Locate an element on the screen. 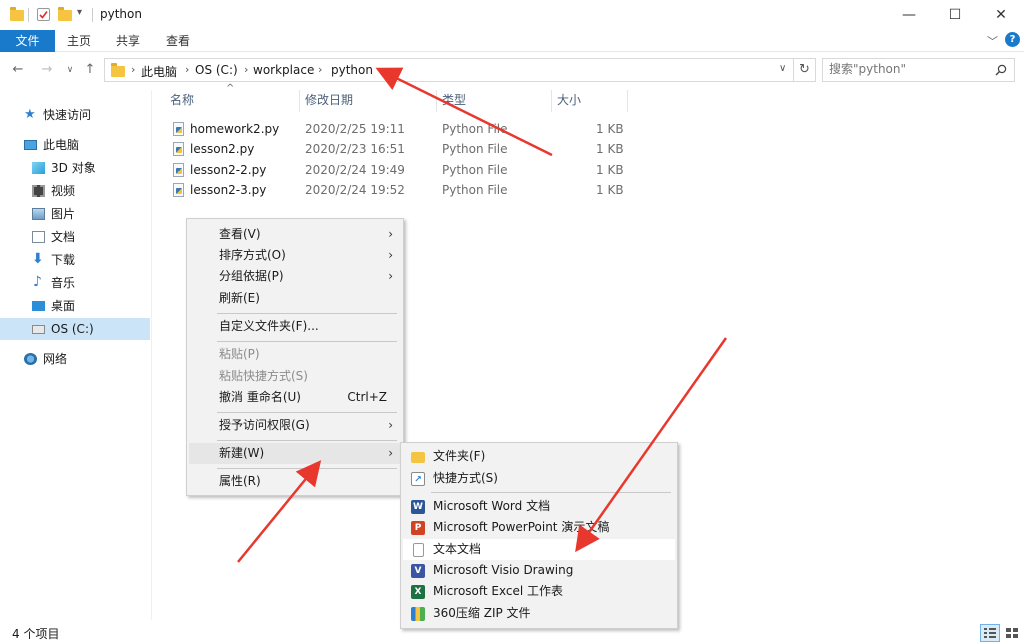 This screenshot has height=644, width=1024. nav-label: 视频 is located at coordinates (63, 191).